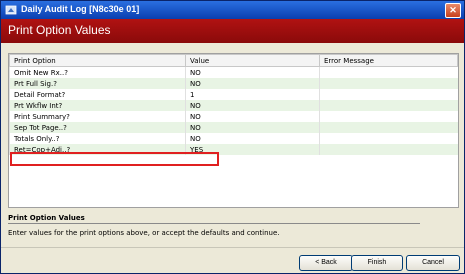  I want to click on close-button: ✕, so click(453, 10).